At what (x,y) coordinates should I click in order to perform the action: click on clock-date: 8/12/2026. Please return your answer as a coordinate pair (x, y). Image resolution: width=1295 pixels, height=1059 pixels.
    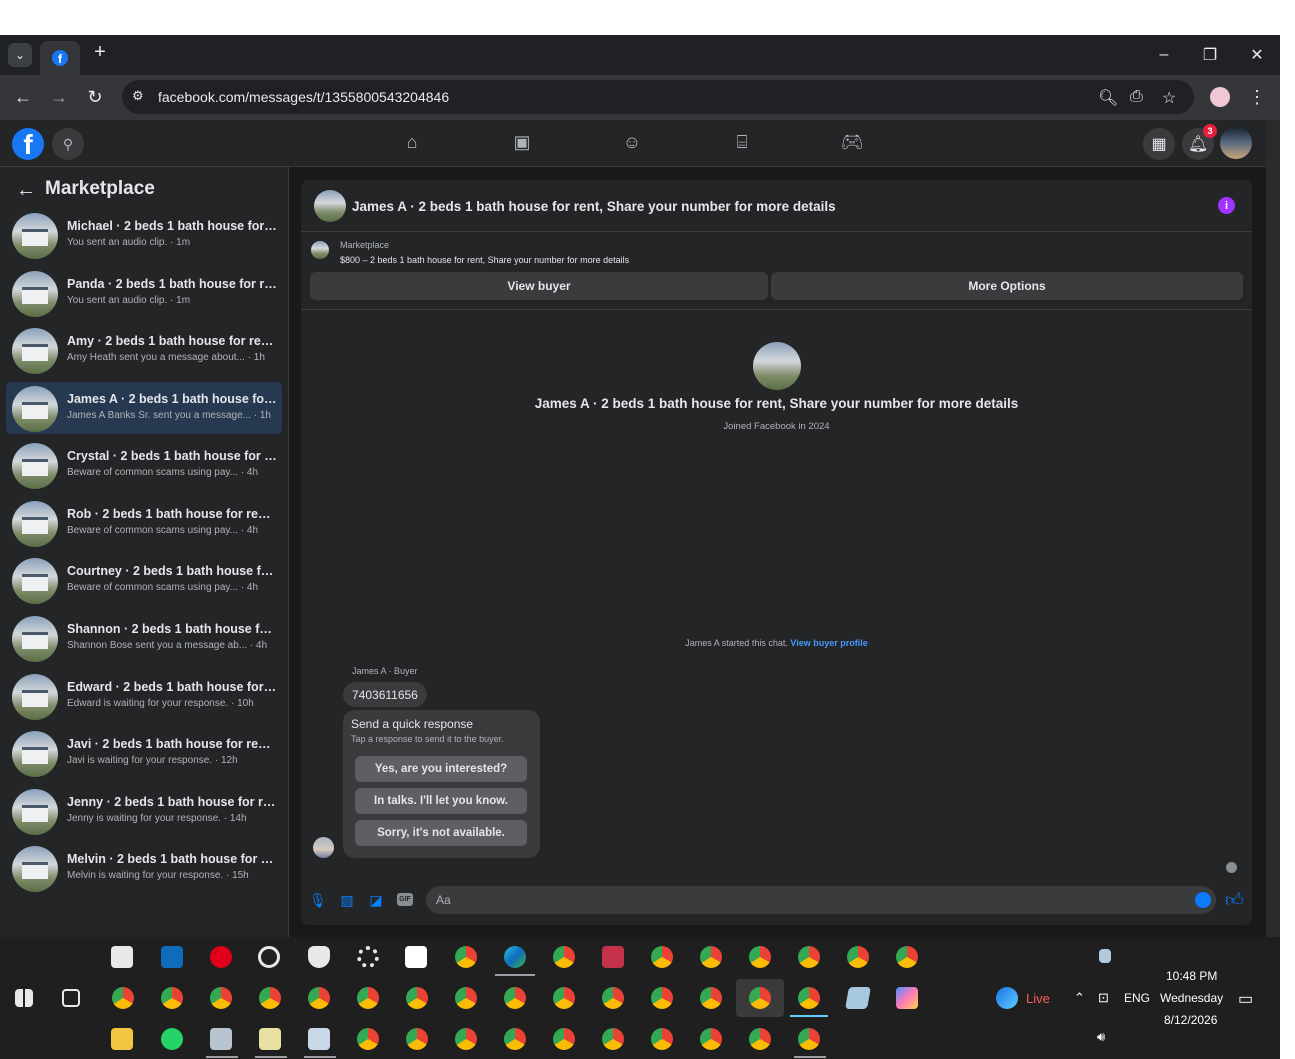
    Looking at the image, I should click on (1190, 1020).